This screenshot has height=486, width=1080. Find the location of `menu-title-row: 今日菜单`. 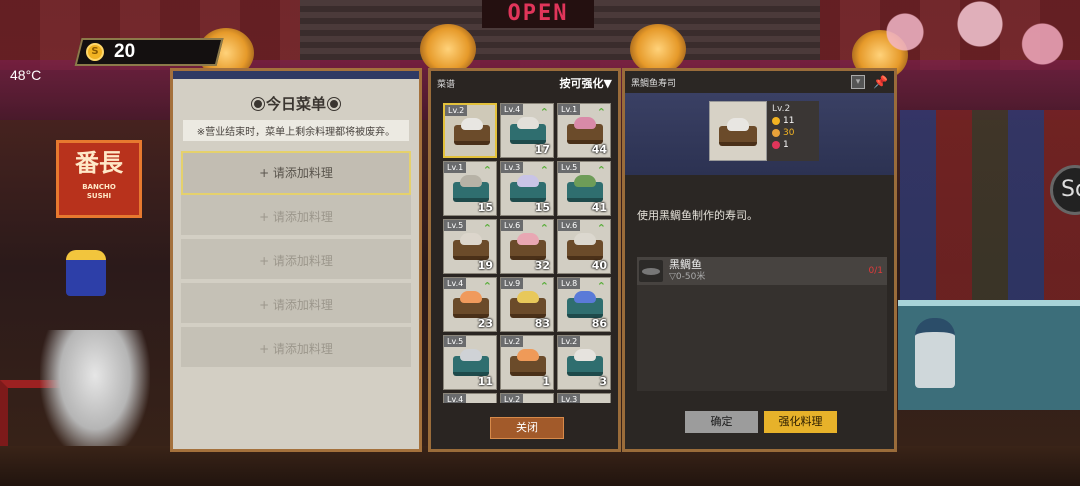

menu-title-row: 今日菜单 is located at coordinates (296, 103).